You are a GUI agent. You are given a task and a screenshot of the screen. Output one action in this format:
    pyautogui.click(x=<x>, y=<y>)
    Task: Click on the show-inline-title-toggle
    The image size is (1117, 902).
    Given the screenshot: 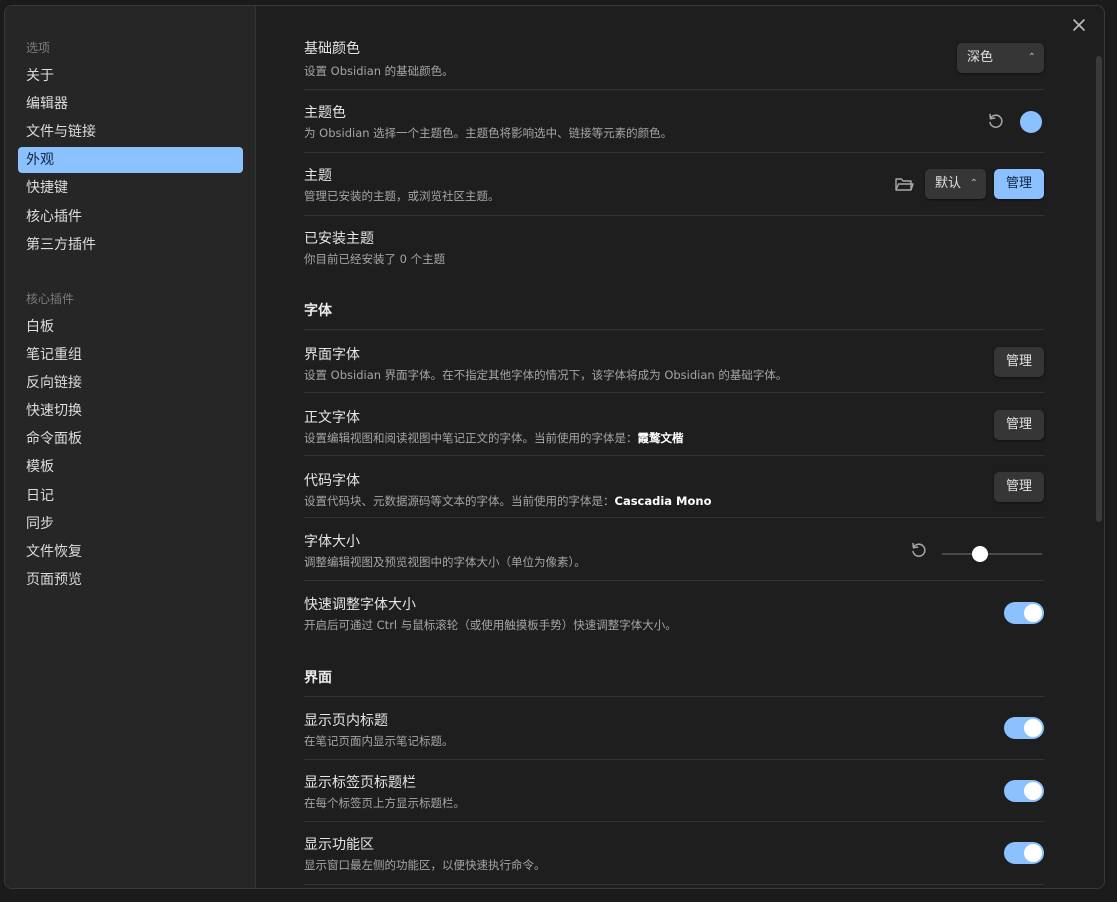 What is the action you would take?
    pyautogui.click(x=1024, y=728)
    